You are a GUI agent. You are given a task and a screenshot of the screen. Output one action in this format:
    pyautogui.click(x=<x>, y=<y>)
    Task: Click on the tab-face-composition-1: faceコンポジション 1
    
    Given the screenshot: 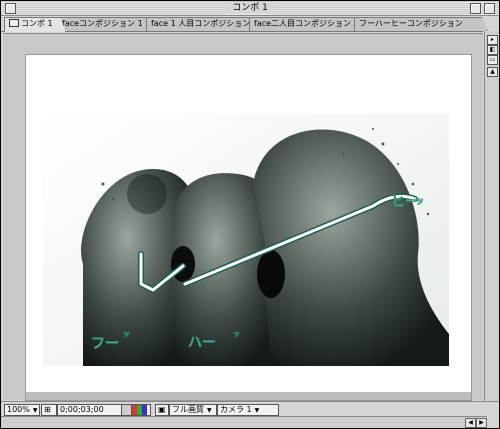 What is the action you would take?
    pyautogui.click(x=106, y=24)
    